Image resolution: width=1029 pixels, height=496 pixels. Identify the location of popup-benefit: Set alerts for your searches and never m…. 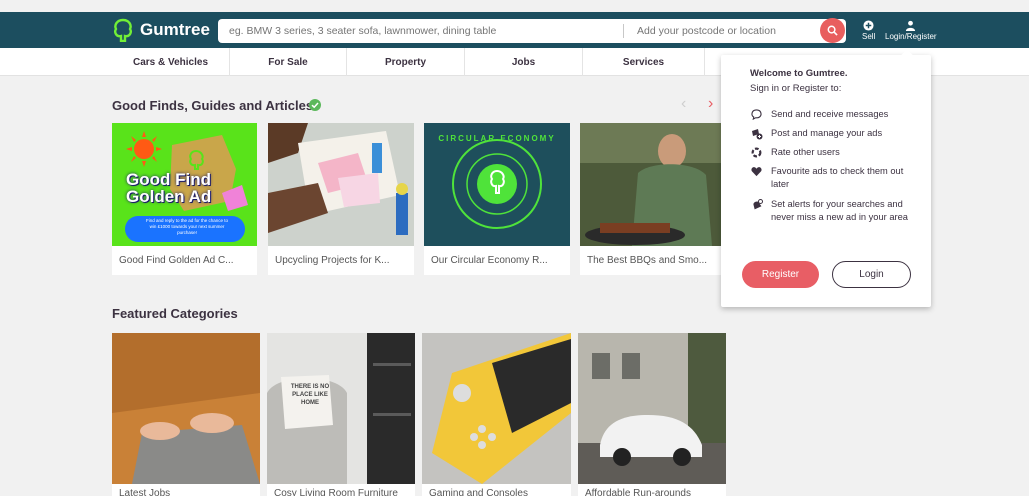
(833, 211).